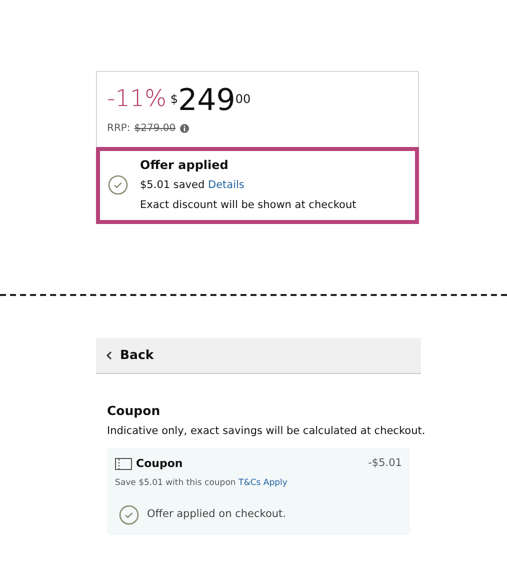  Describe the element at coordinates (266, 432) in the screenshot. I see `section-description: Indicative only, exact savings will be calculated at checkout.` at that location.